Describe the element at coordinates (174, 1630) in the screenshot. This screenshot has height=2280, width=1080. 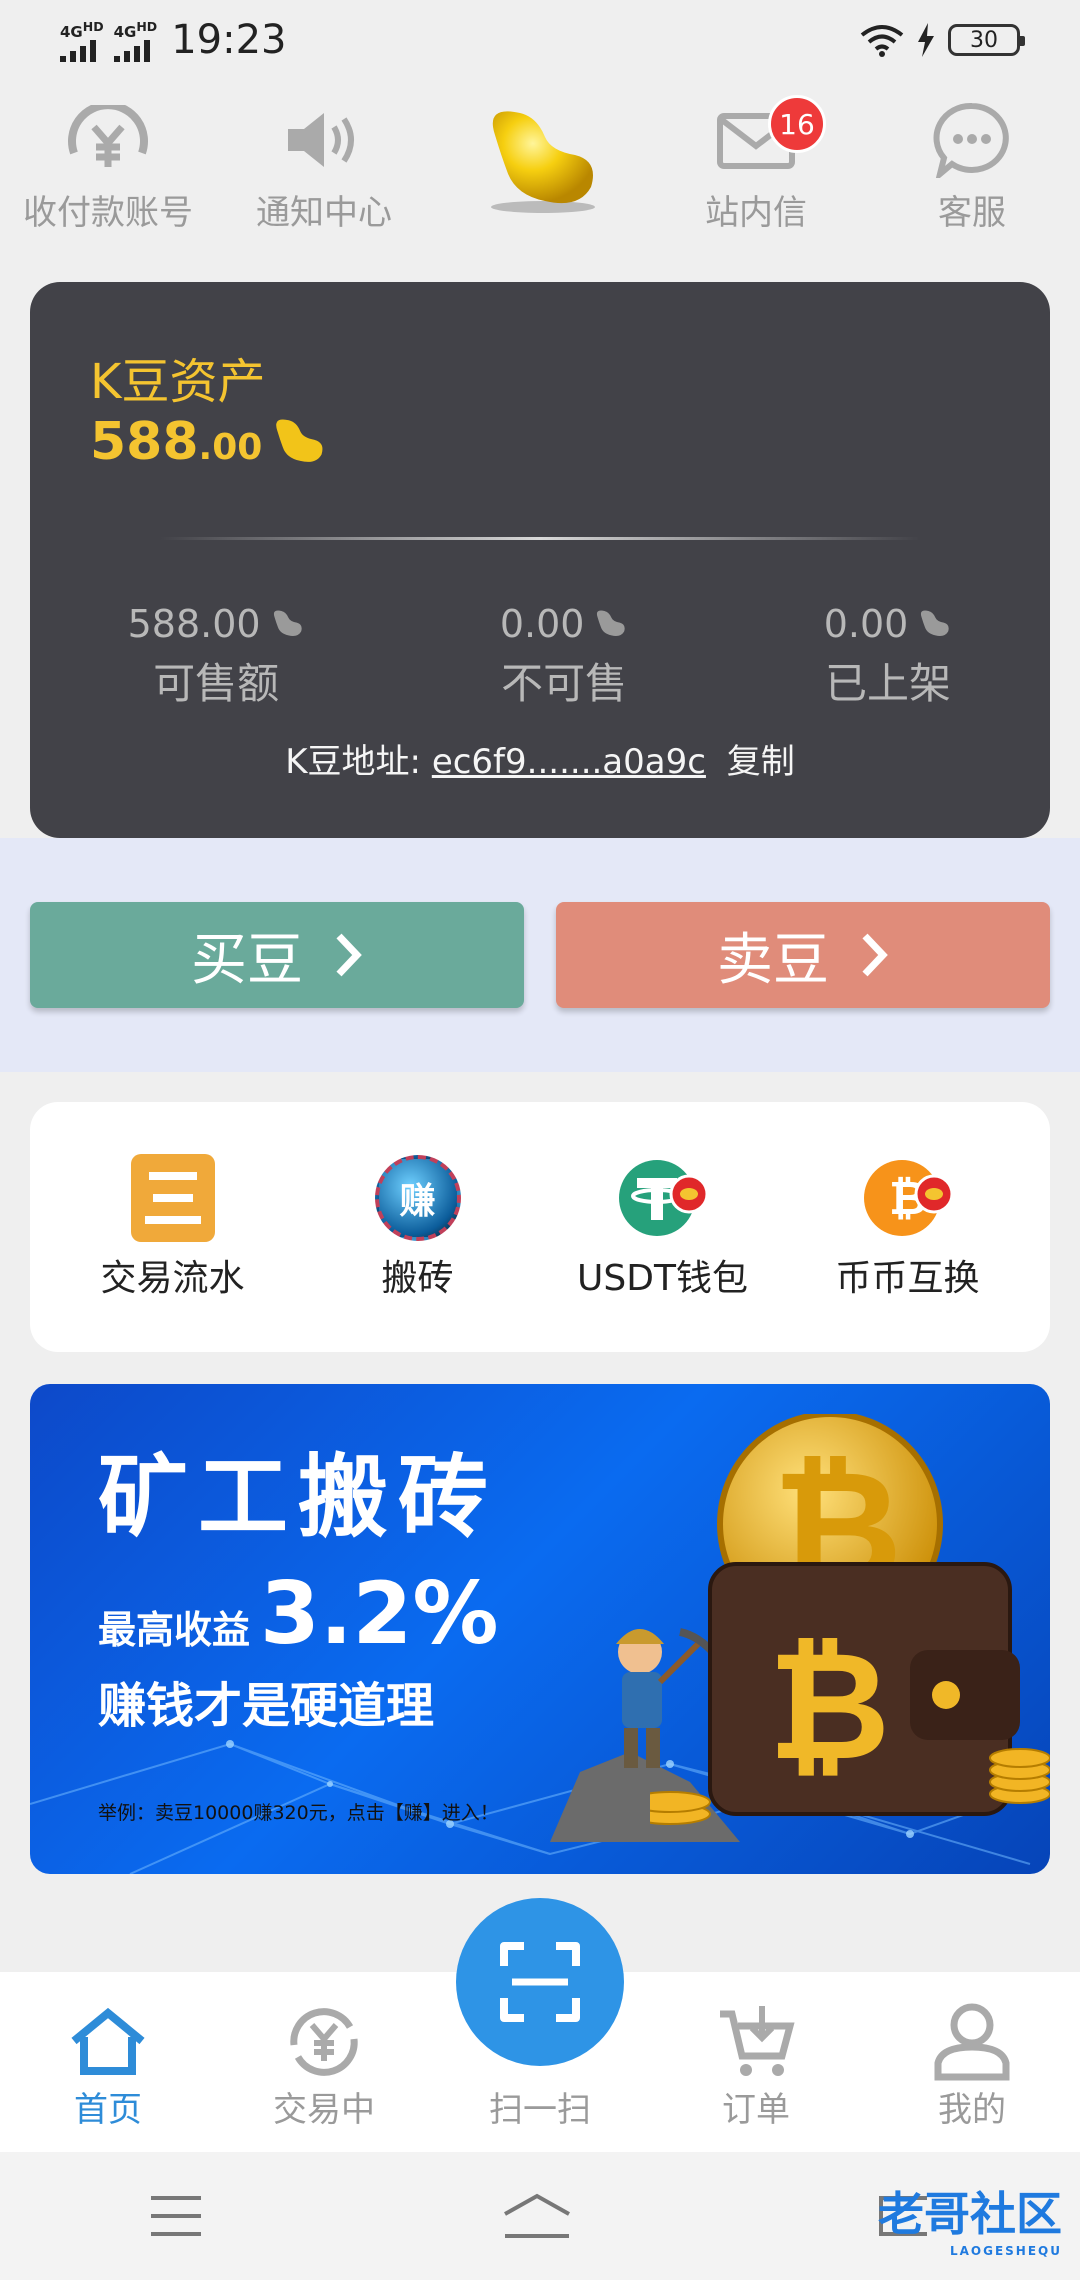
I see `banner-yield-prefix: 最高收益` at that location.